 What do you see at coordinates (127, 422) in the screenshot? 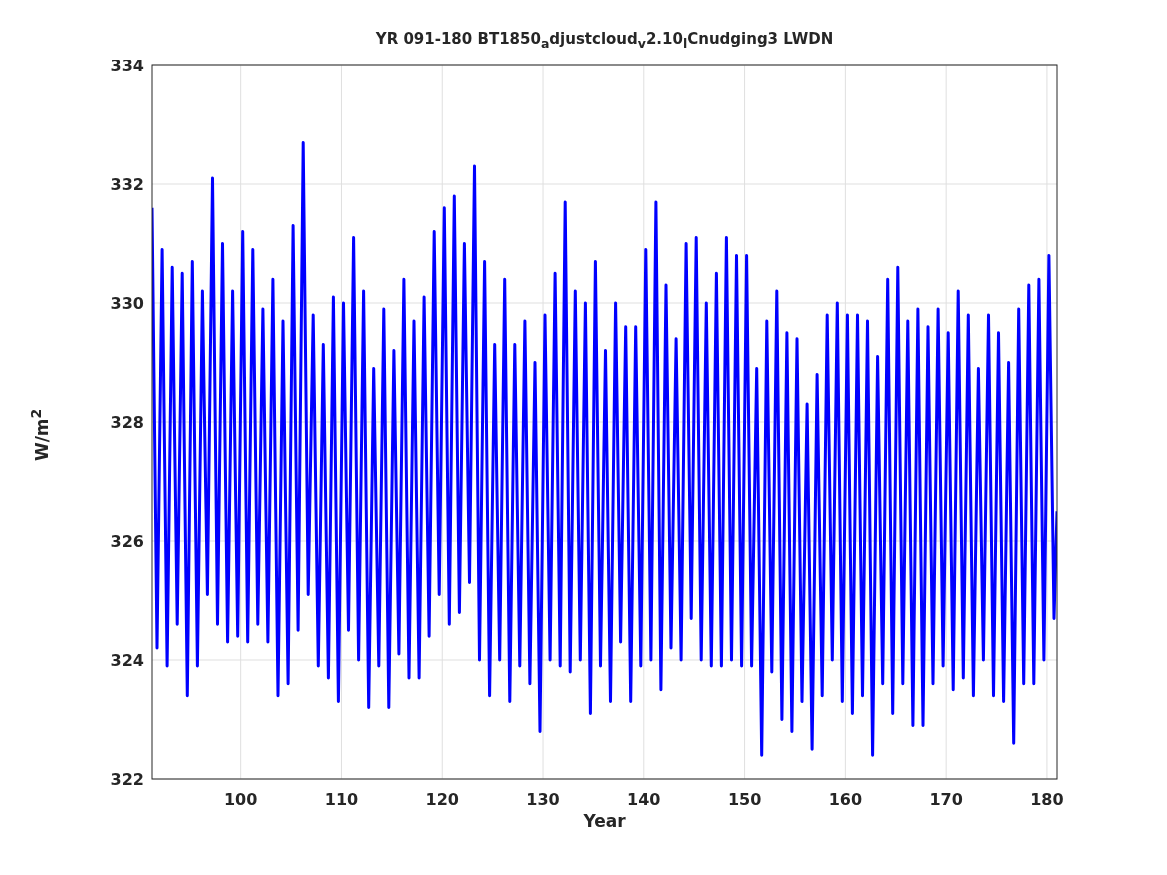
I see `y-tick-label: 328` at bounding box center [127, 422].